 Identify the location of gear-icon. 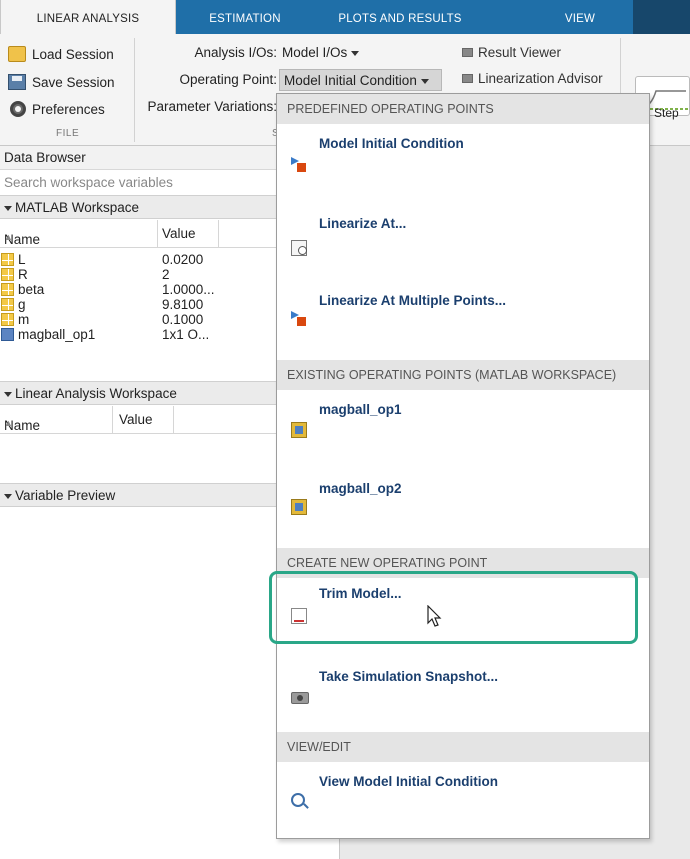
(18, 109).